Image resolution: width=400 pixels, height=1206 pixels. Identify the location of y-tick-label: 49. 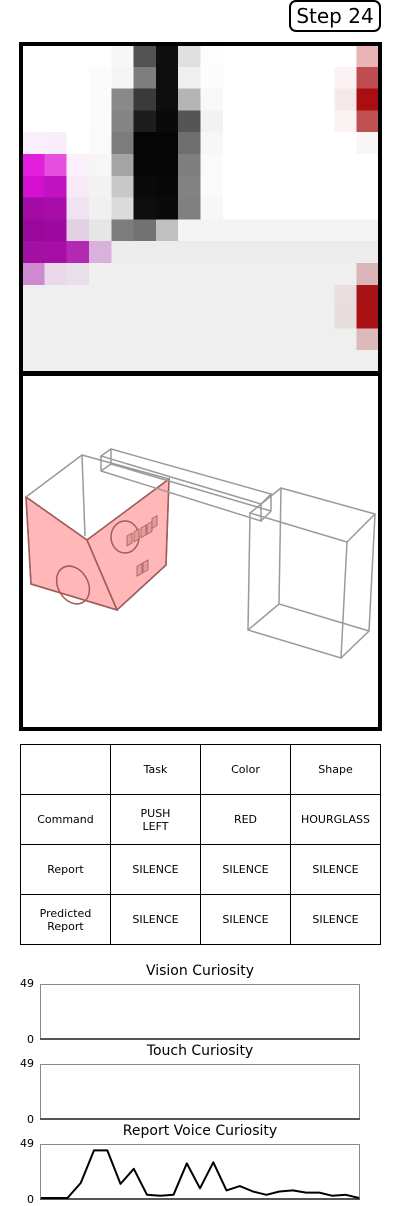
(27, 1143).